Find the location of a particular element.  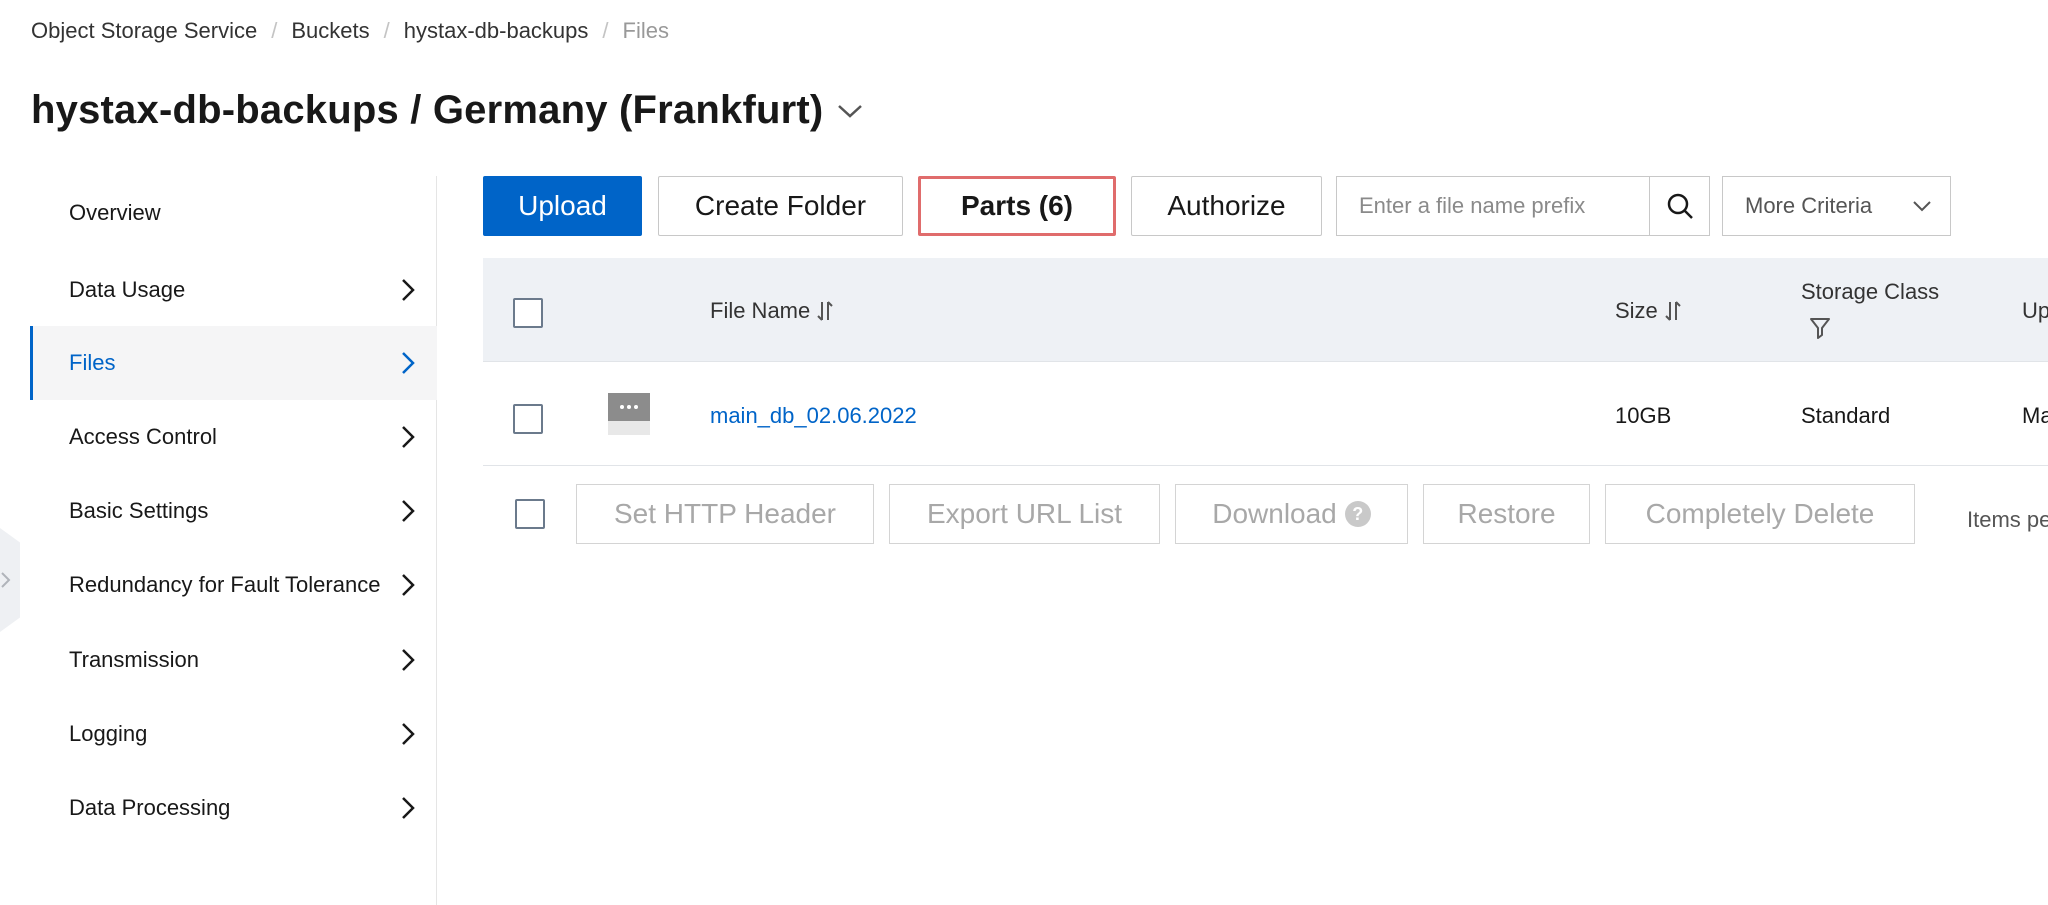

sidebar-item-basic-settings: Basic Settings is located at coordinates (233, 511).